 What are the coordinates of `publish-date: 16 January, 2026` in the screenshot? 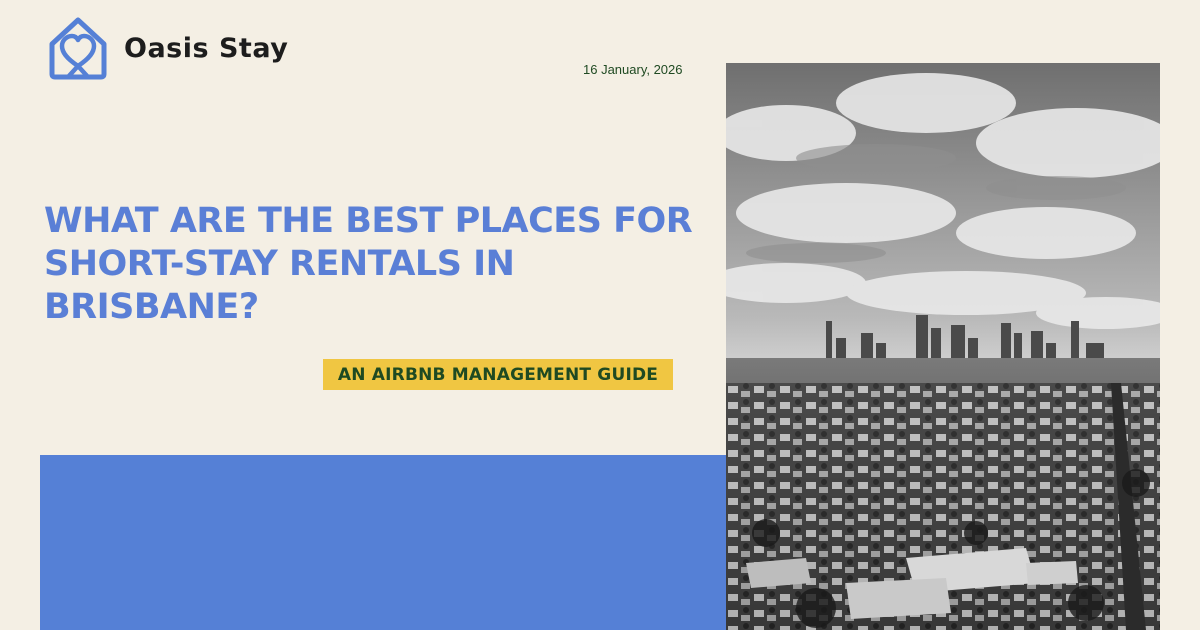 It's located at (633, 69).